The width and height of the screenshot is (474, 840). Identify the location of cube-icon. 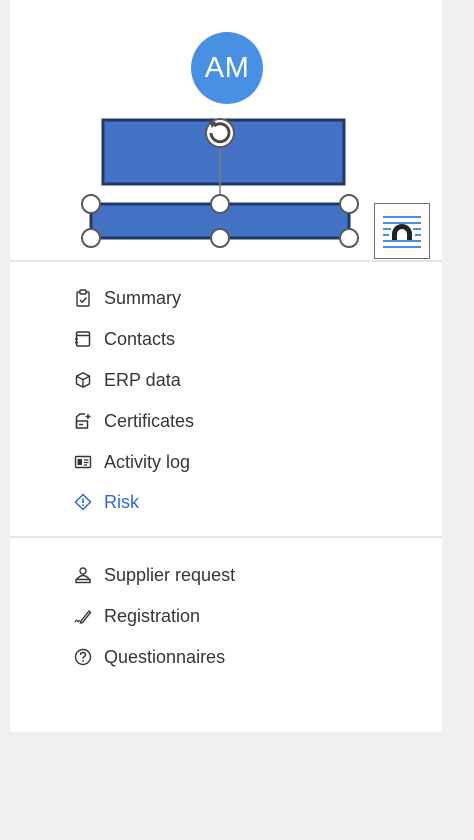
(83, 380).